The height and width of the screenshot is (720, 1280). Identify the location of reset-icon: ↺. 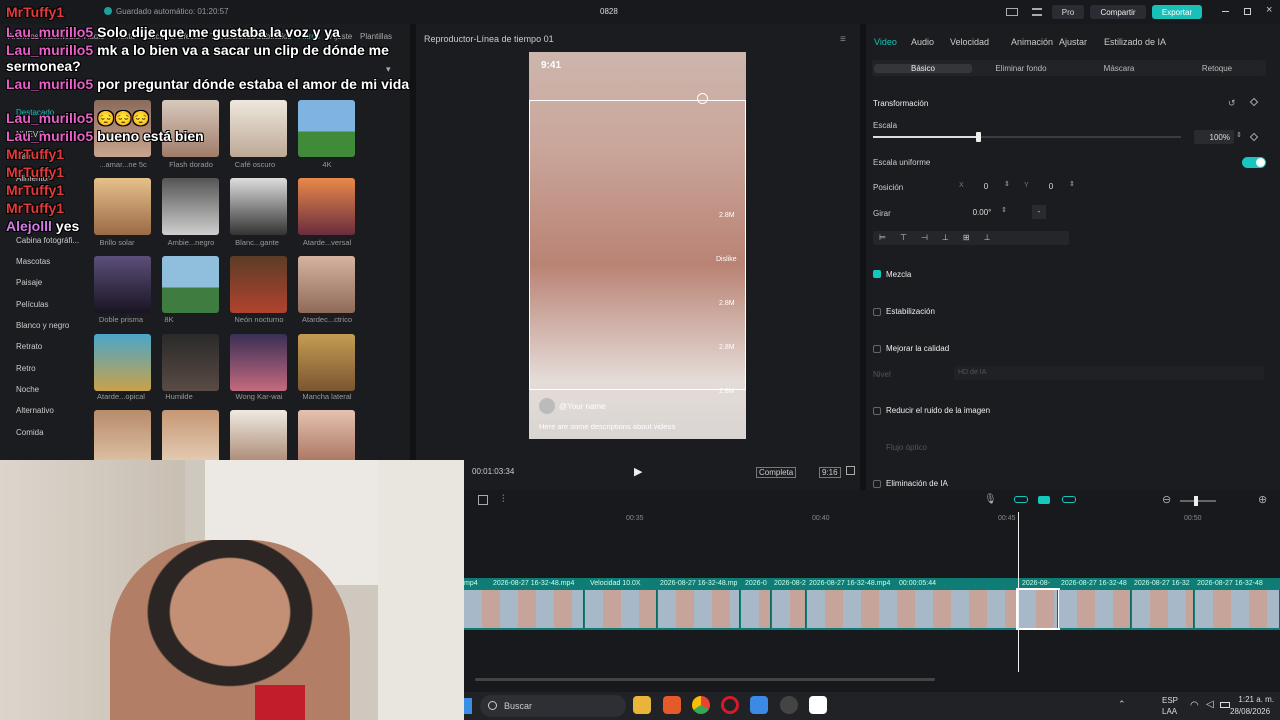
(1232, 103).